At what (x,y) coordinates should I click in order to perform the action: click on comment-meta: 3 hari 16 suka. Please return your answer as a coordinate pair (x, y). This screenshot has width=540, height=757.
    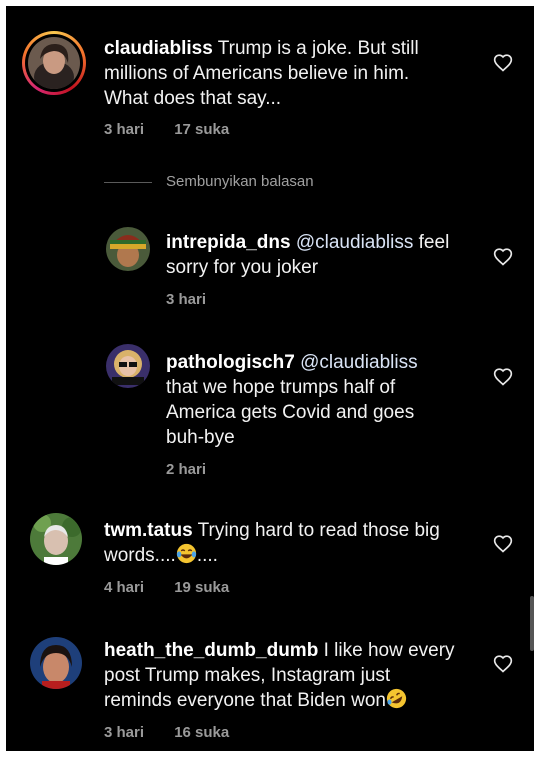
    Looking at the image, I should click on (179, 732).